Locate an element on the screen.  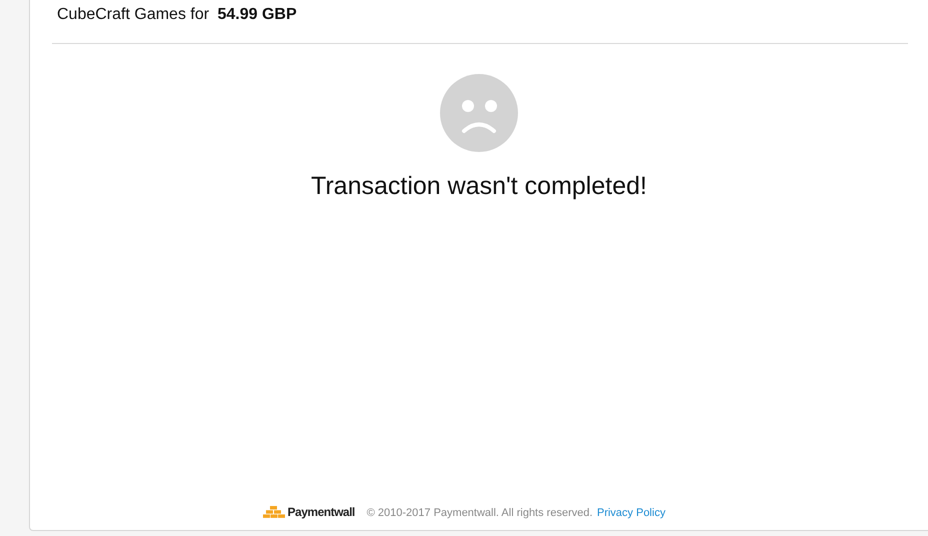
order-summary: CubeCraft Games for 54.99 GBP is located at coordinates (176, 15).